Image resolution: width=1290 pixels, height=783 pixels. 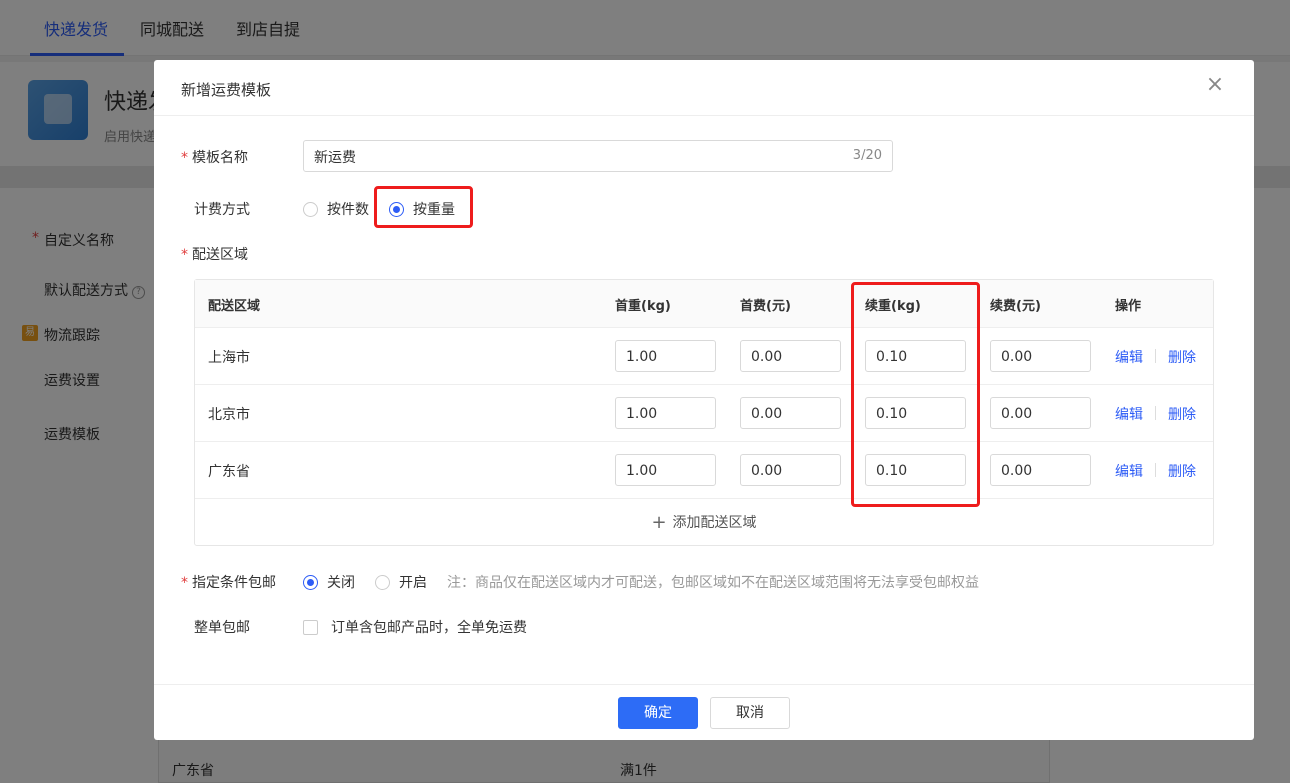 What do you see at coordinates (867, 155) in the screenshot?
I see `char-count: 3/20` at bounding box center [867, 155].